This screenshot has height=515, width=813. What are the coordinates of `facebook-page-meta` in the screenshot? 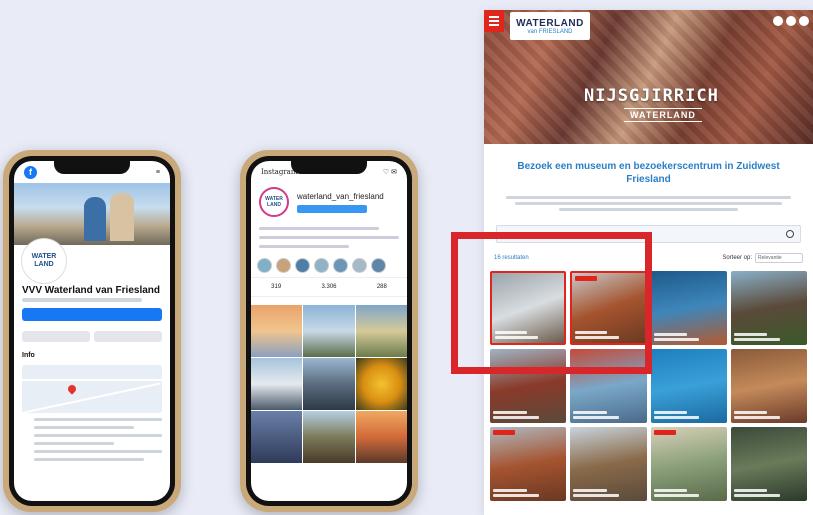 It's located at (82, 300).